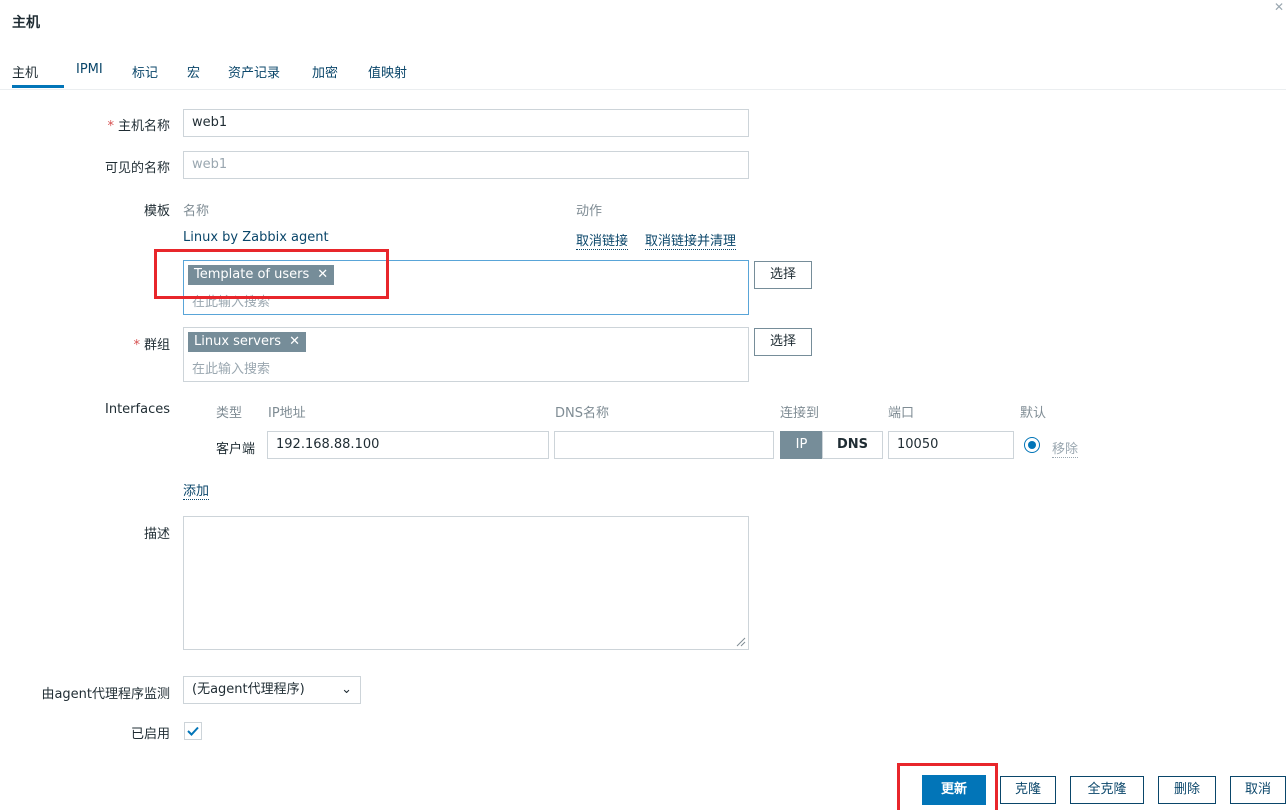  What do you see at coordinates (287, 413) in the screenshot?
I see `interfaces-col-ip: IP地址` at bounding box center [287, 413].